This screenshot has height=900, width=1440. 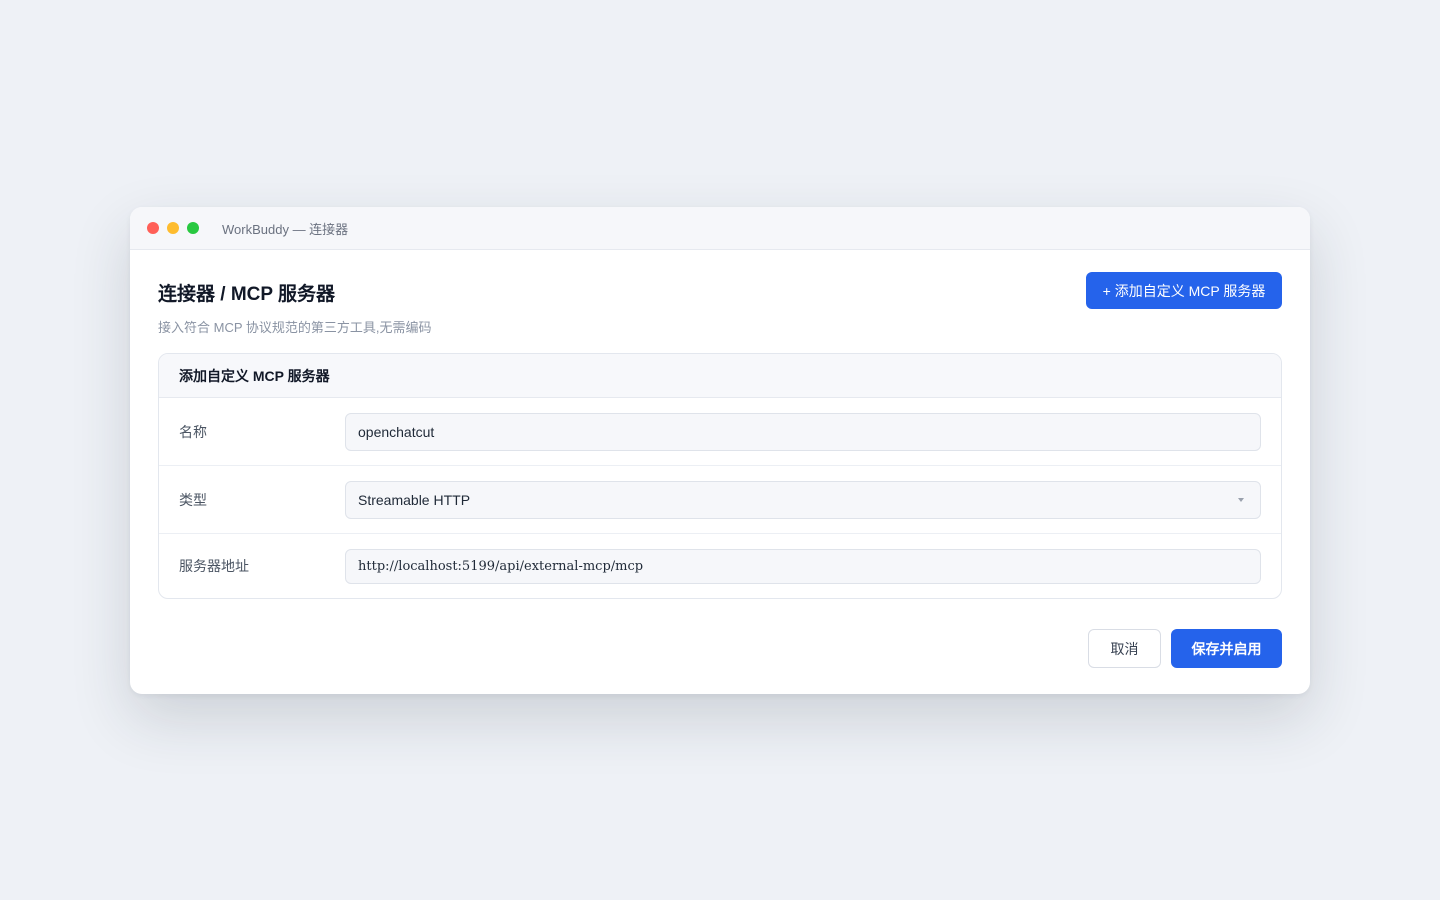 What do you see at coordinates (414, 499) in the screenshot?
I see `type-select-value: Streamable HTTP` at bounding box center [414, 499].